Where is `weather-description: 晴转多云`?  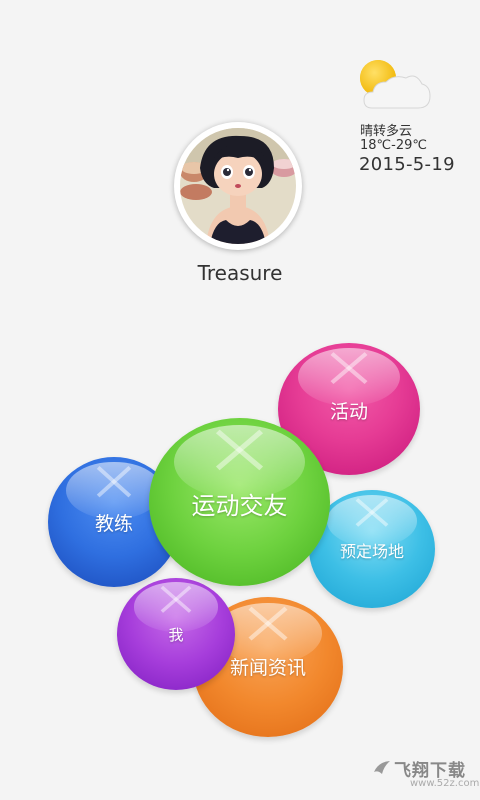 weather-description: 晴转多云 is located at coordinates (386, 131).